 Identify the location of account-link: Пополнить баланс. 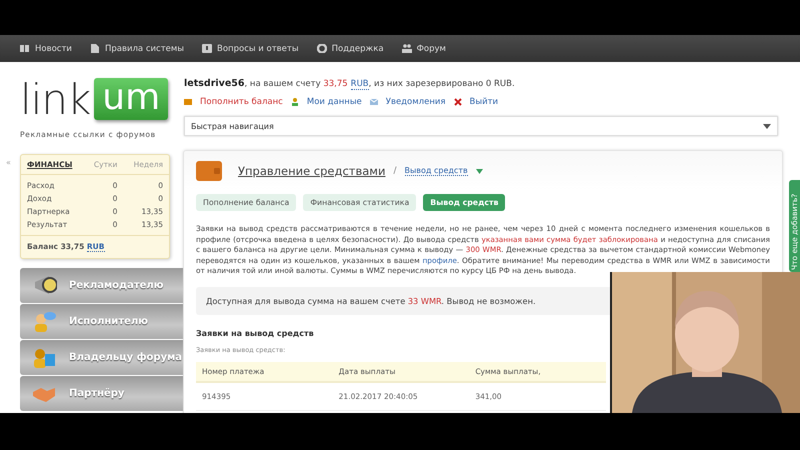
(241, 102).